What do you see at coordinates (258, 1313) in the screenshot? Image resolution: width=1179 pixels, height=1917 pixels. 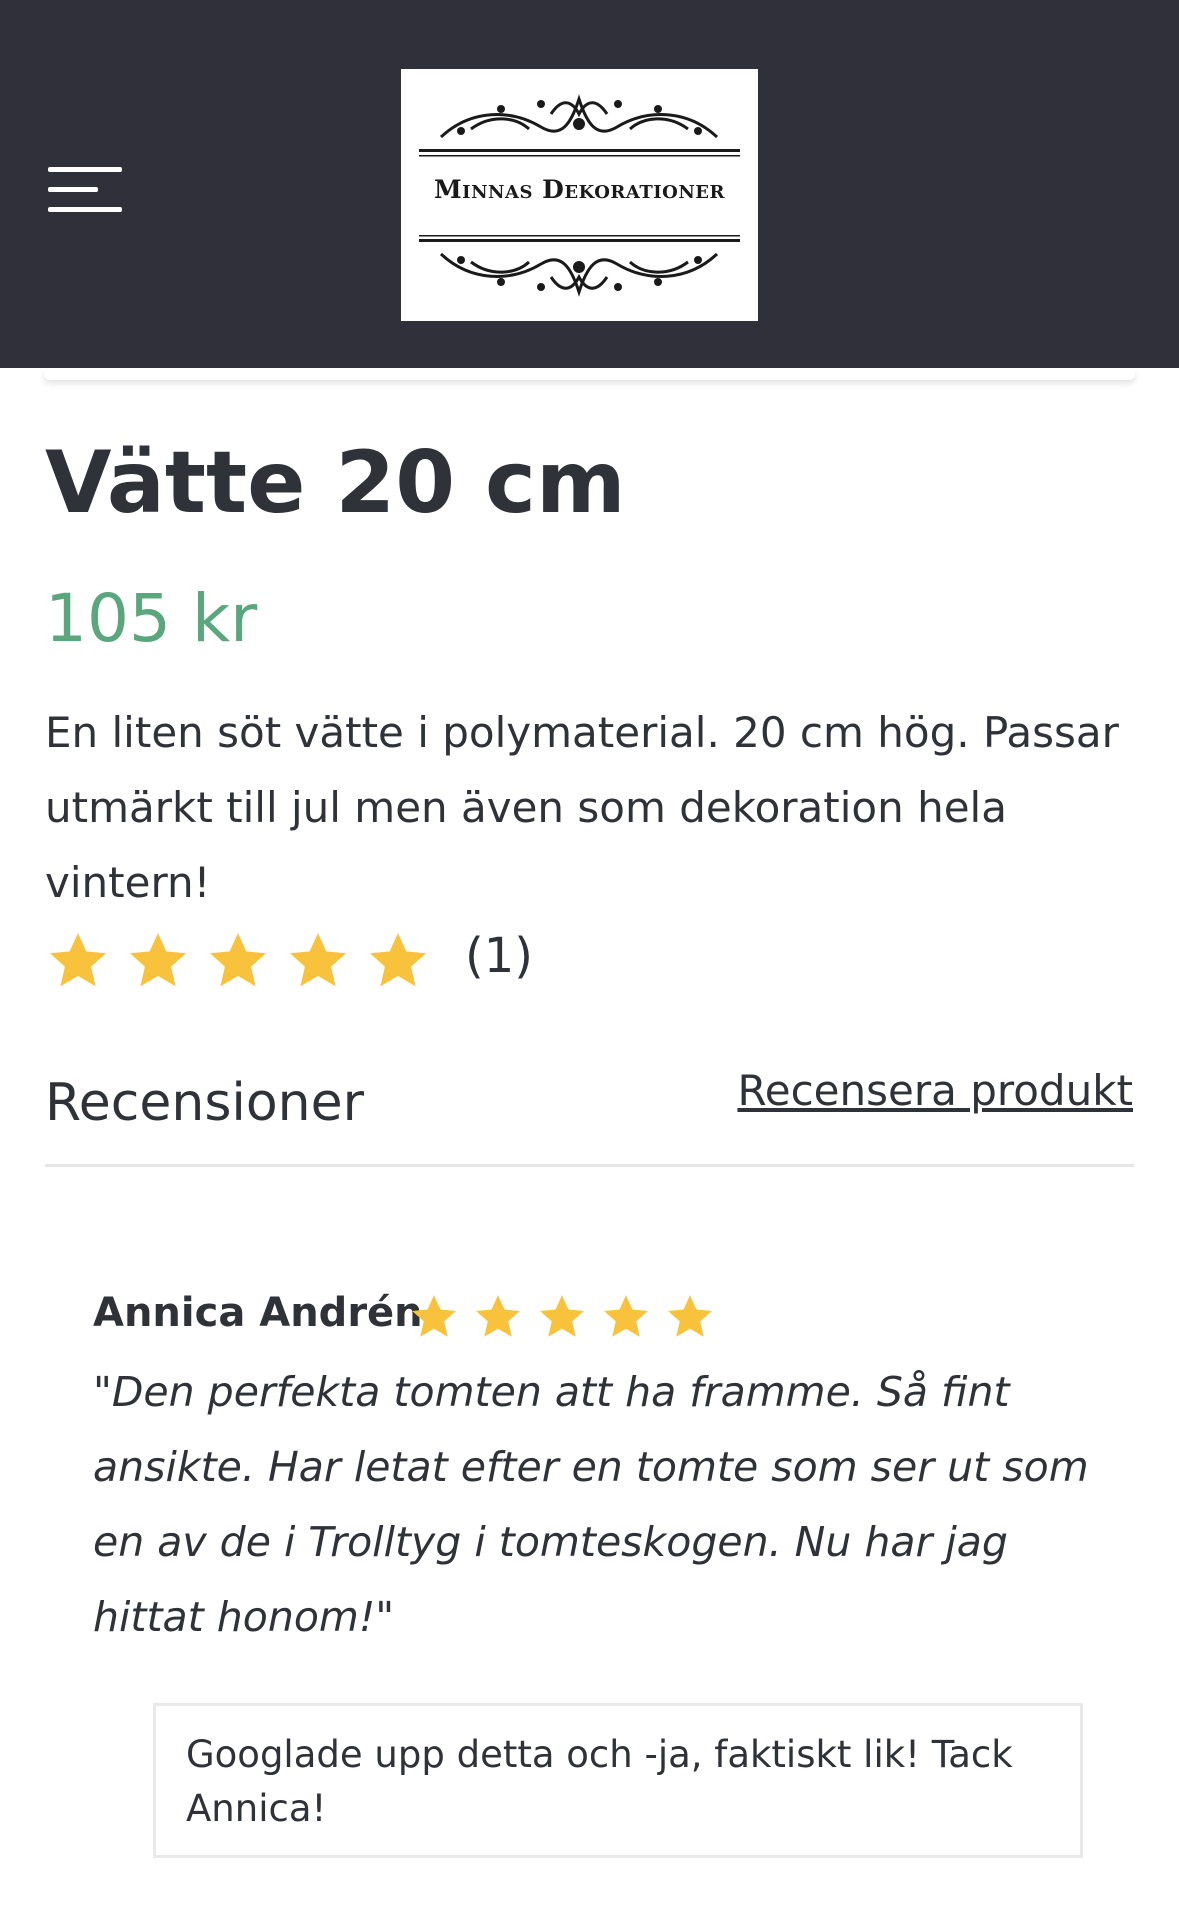 I see `review-author: Annica Andrén` at bounding box center [258, 1313].